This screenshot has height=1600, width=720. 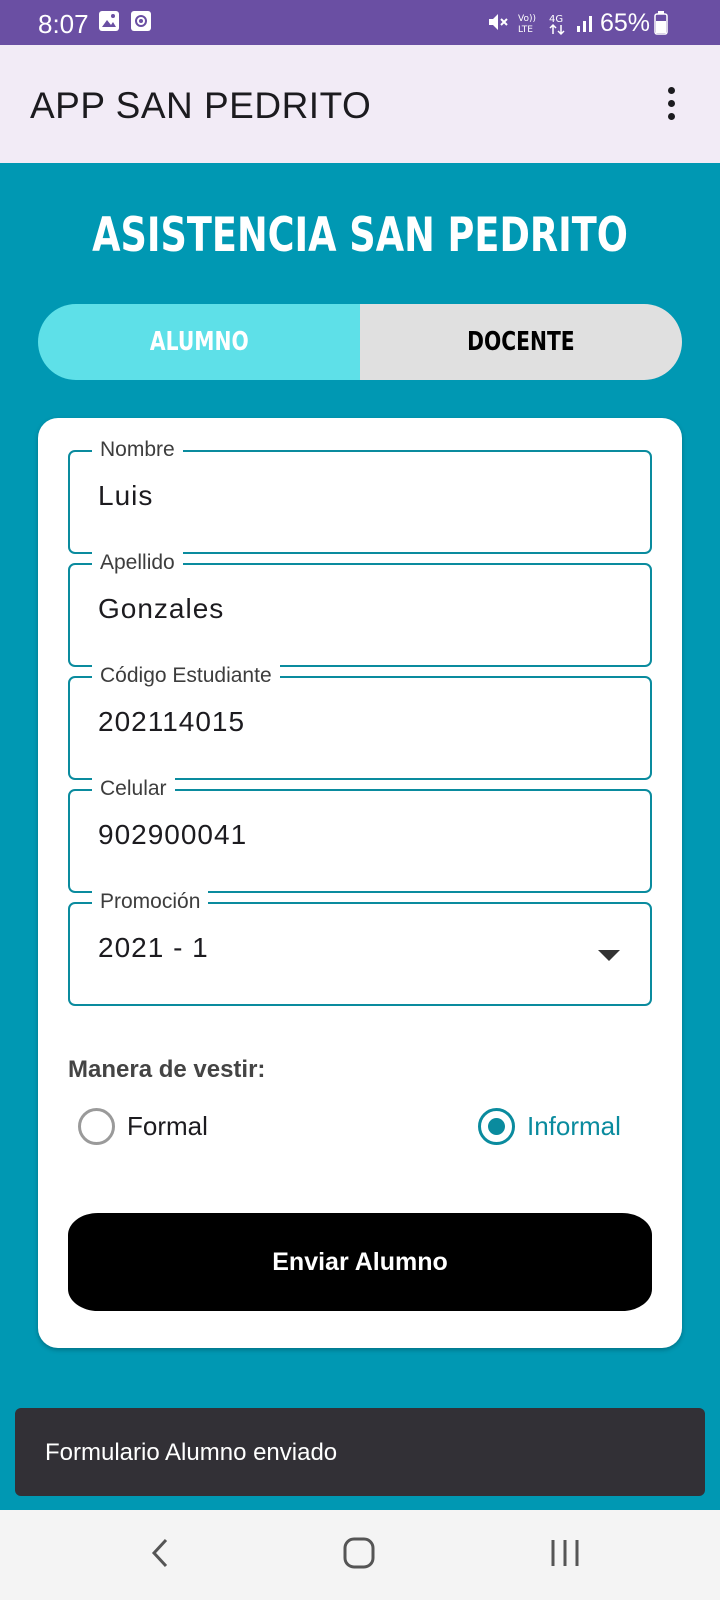 I want to click on back-icon, so click(x=160, y=1555).